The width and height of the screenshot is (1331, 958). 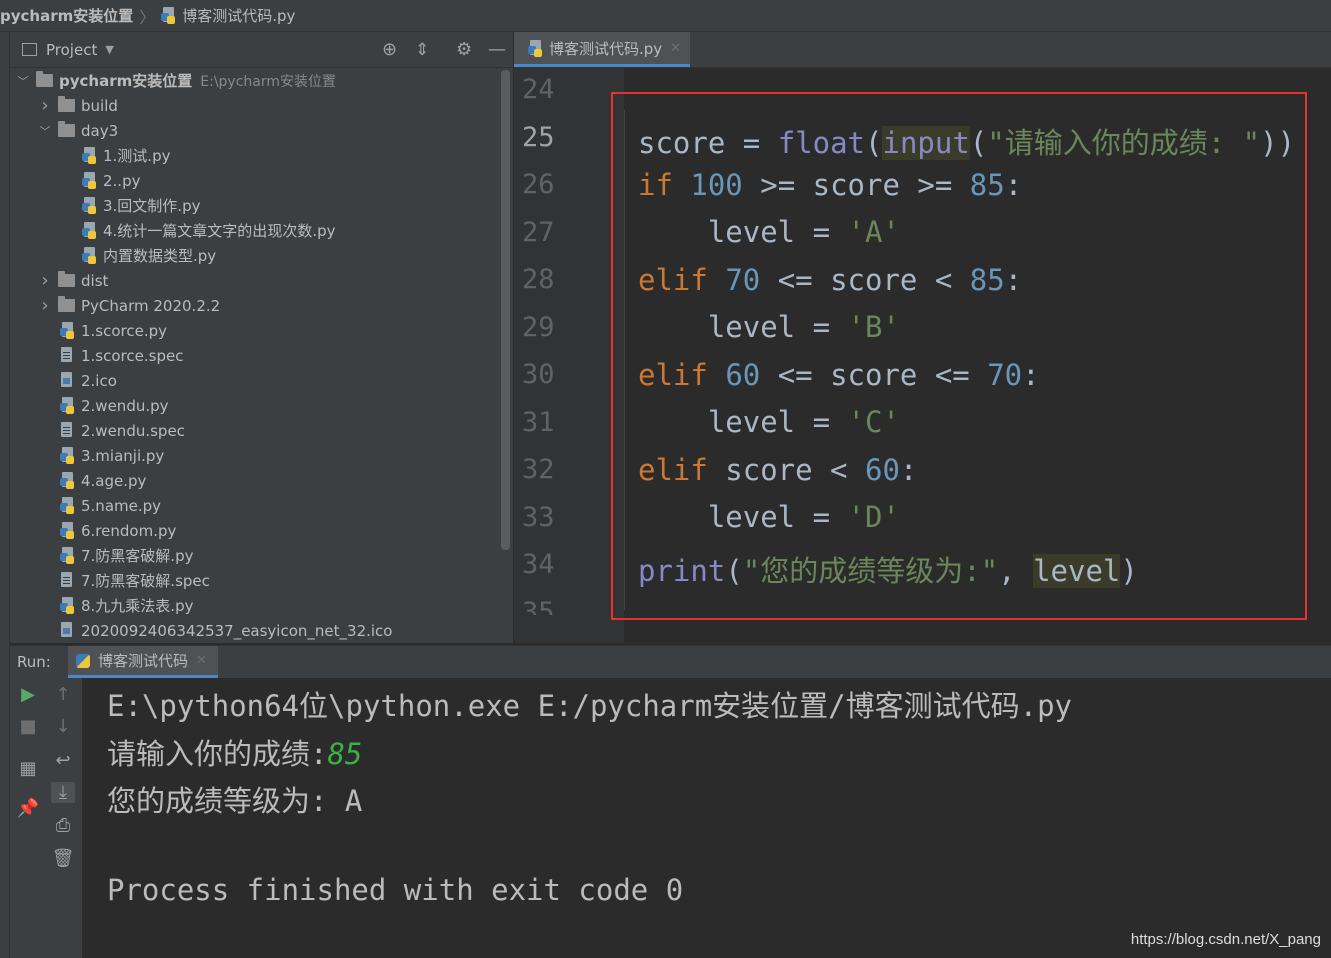 What do you see at coordinates (137, 156) in the screenshot?
I see `tree-item-label: 1.测试.py` at bounding box center [137, 156].